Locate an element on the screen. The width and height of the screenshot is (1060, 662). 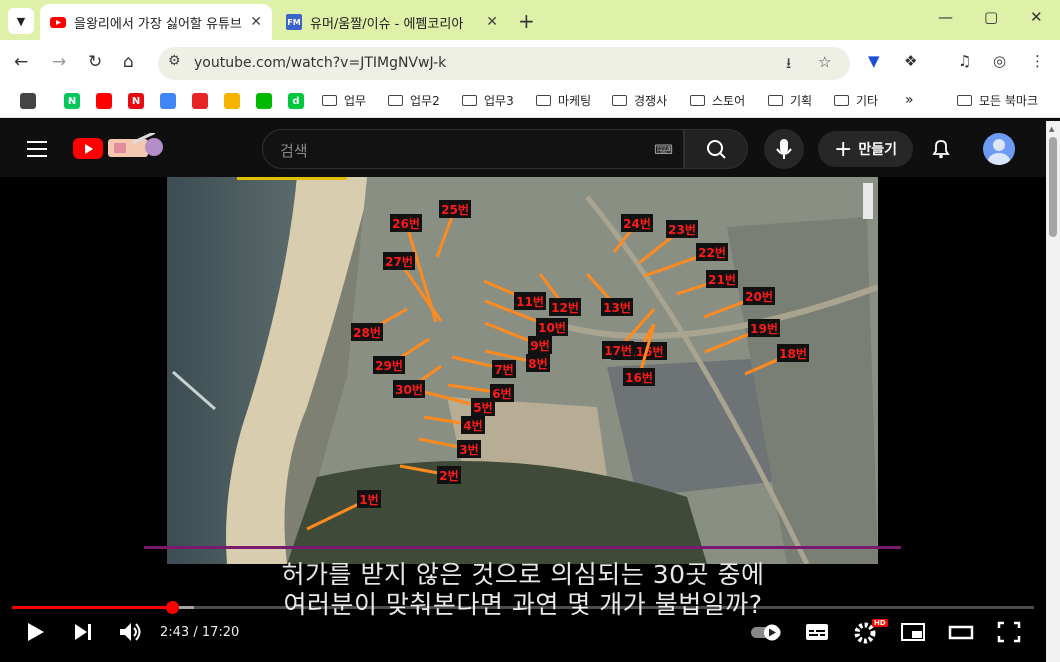
install-app-icon: ⭳ is located at coordinates (788, 65).